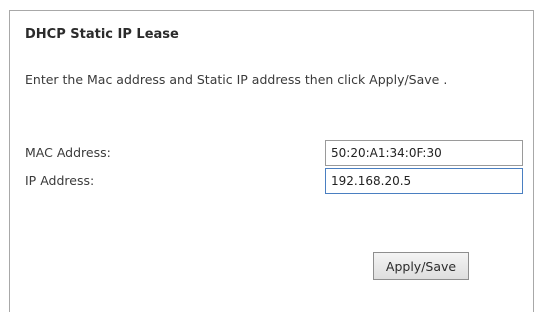  What do you see at coordinates (60, 180) in the screenshot?
I see `ip-address-label: IP Address:` at bounding box center [60, 180].